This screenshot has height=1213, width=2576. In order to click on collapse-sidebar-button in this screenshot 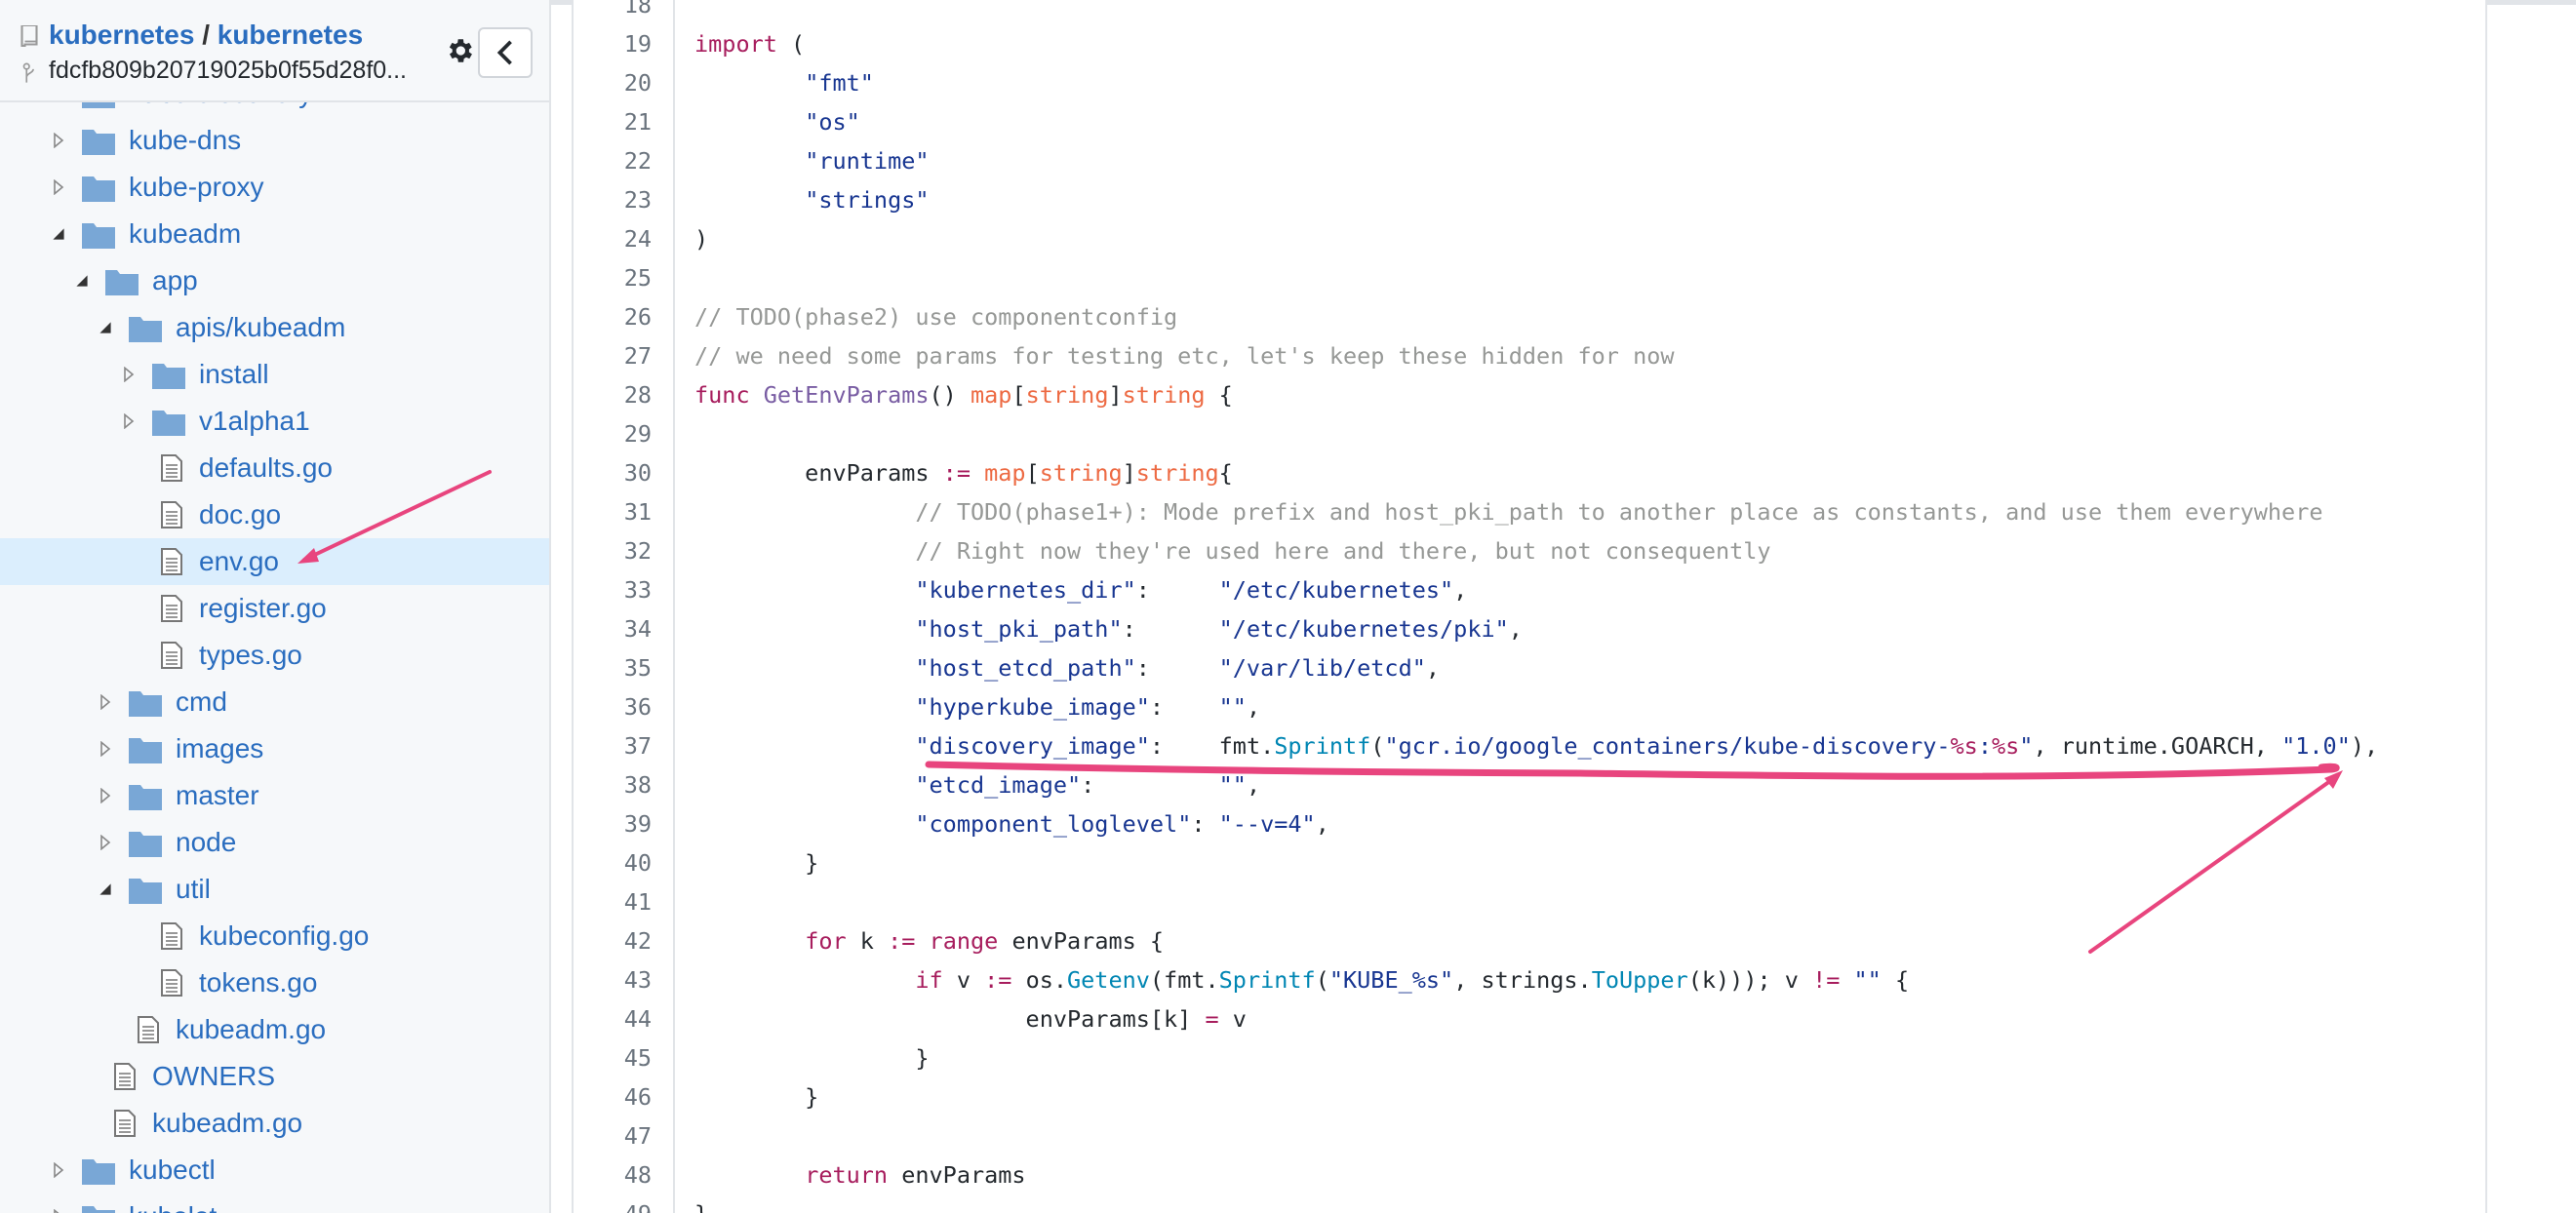, I will do `click(505, 52)`.